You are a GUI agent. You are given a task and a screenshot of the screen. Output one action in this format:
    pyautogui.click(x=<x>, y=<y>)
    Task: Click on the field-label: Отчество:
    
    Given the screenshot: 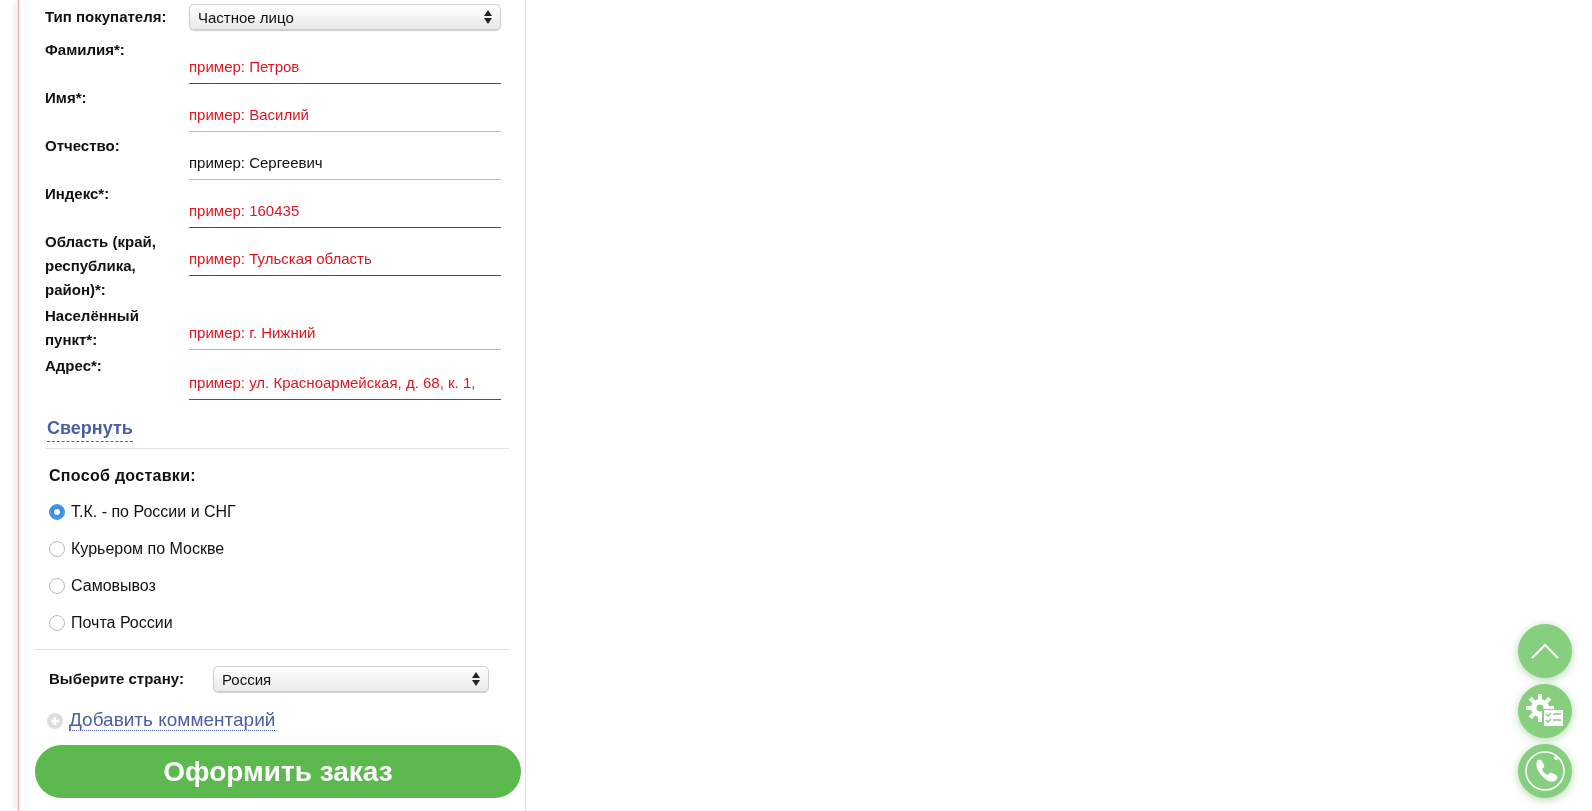 What is the action you would take?
    pyautogui.click(x=83, y=146)
    